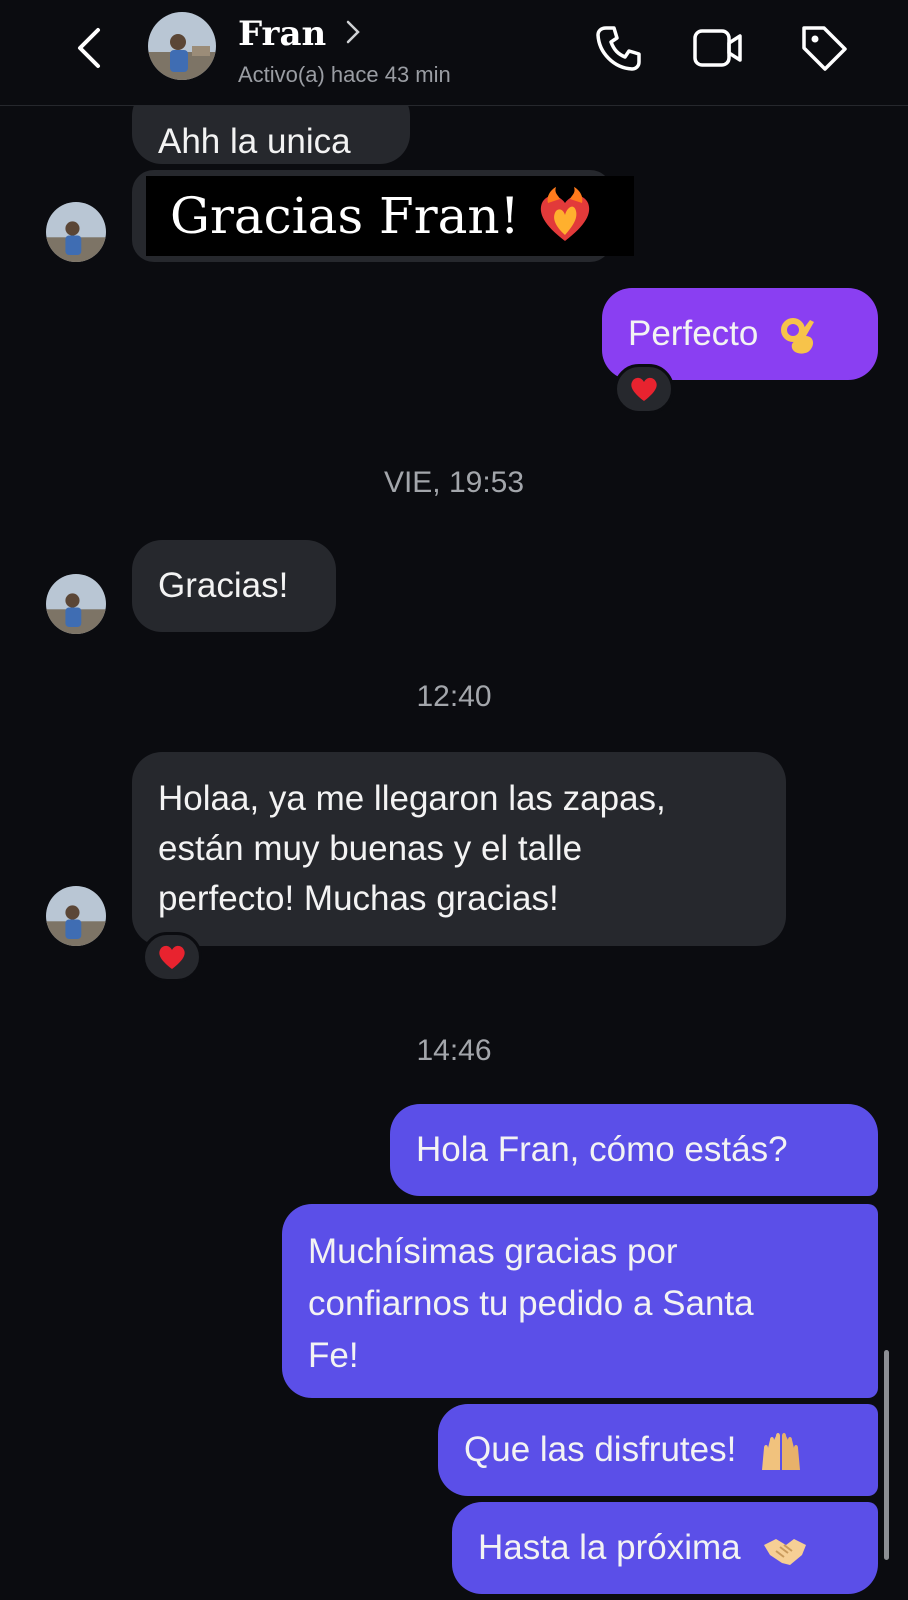 The width and height of the screenshot is (908, 1600). What do you see at coordinates (454, 53) in the screenshot?
I see `chat-header: Fran Activo(a) hace 43 min` at bounding box center [454, 53].